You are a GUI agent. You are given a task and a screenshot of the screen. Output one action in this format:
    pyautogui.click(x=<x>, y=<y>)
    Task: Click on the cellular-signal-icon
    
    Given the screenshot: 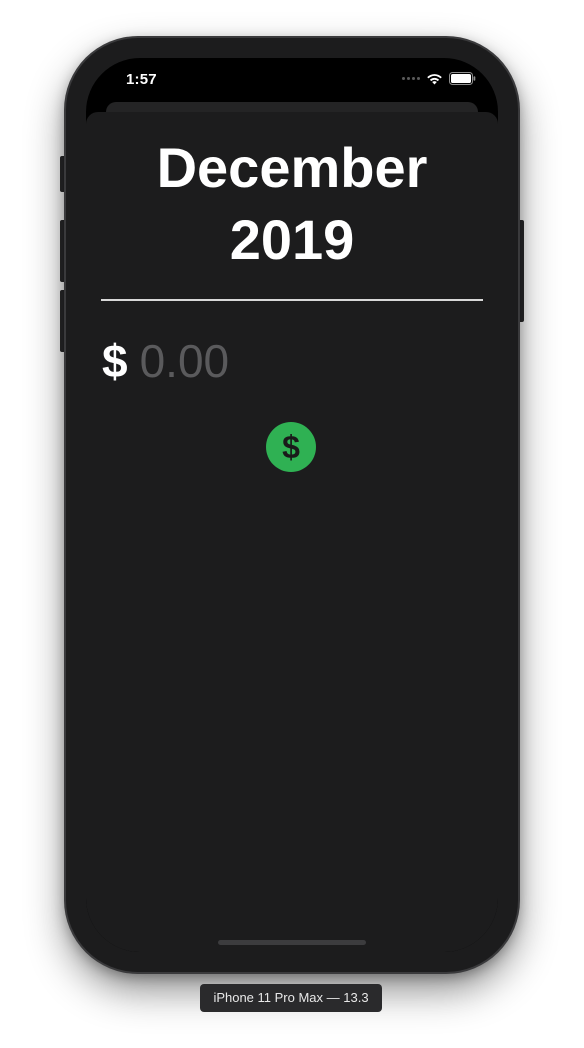 What is the action you would take?
    pyautogui.click(x=411, y=78)
    